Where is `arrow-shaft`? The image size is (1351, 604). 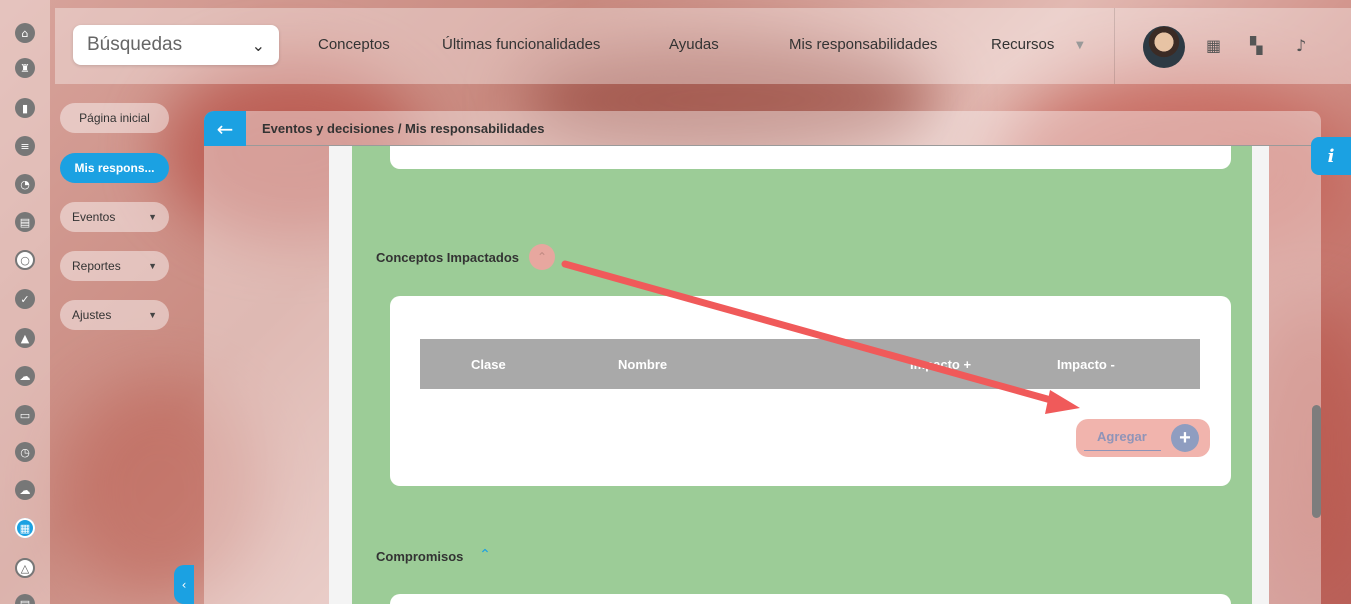 arrow-shaft is located at coordinates (811, 333).